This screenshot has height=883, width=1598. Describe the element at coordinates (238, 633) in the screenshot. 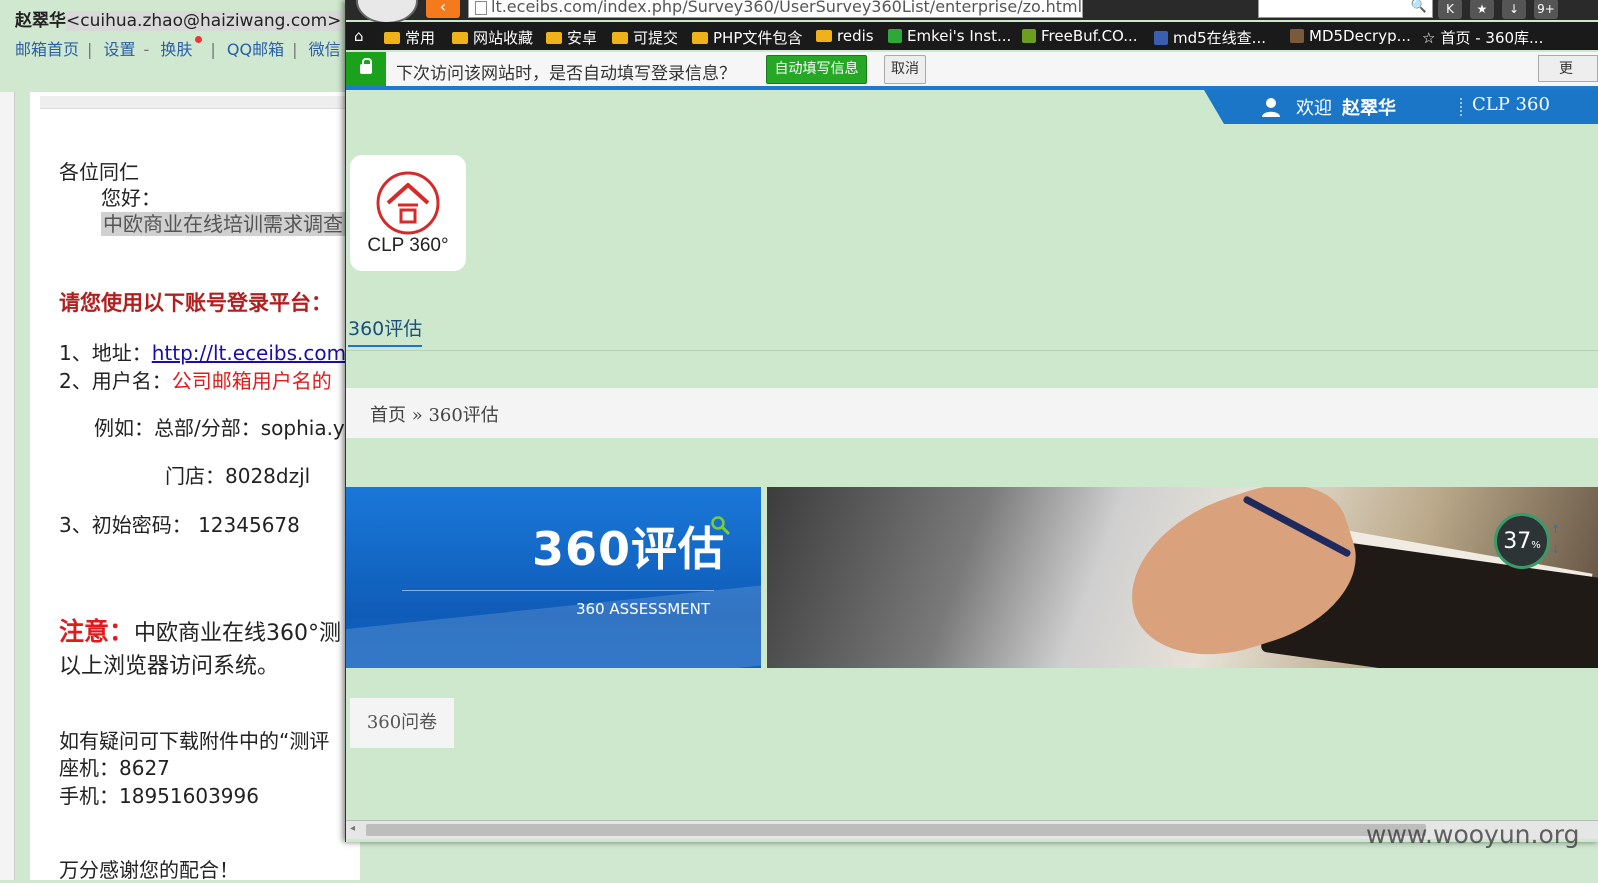

I see `mail-note-text: 中欧商业在线360°测` at that location.